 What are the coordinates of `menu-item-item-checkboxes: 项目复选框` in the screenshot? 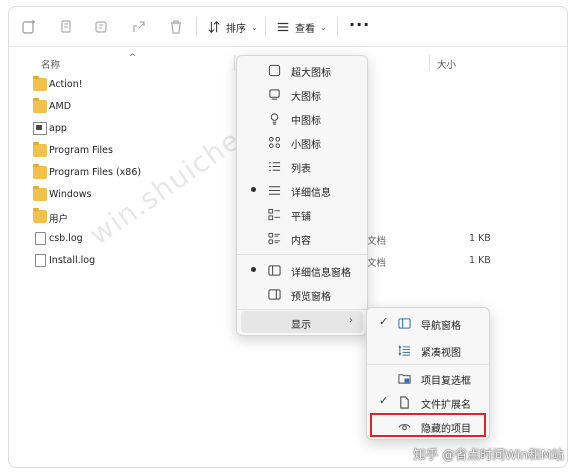 It's located at (428, 378).